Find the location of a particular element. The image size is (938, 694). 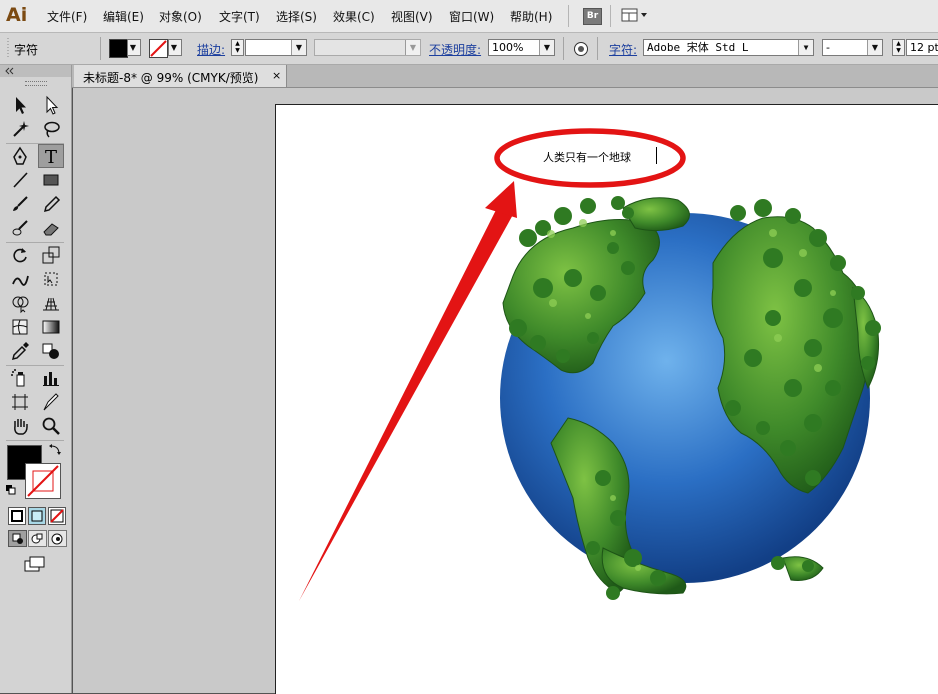

rectangle-tool-icon is located at coordinates (51, 180).